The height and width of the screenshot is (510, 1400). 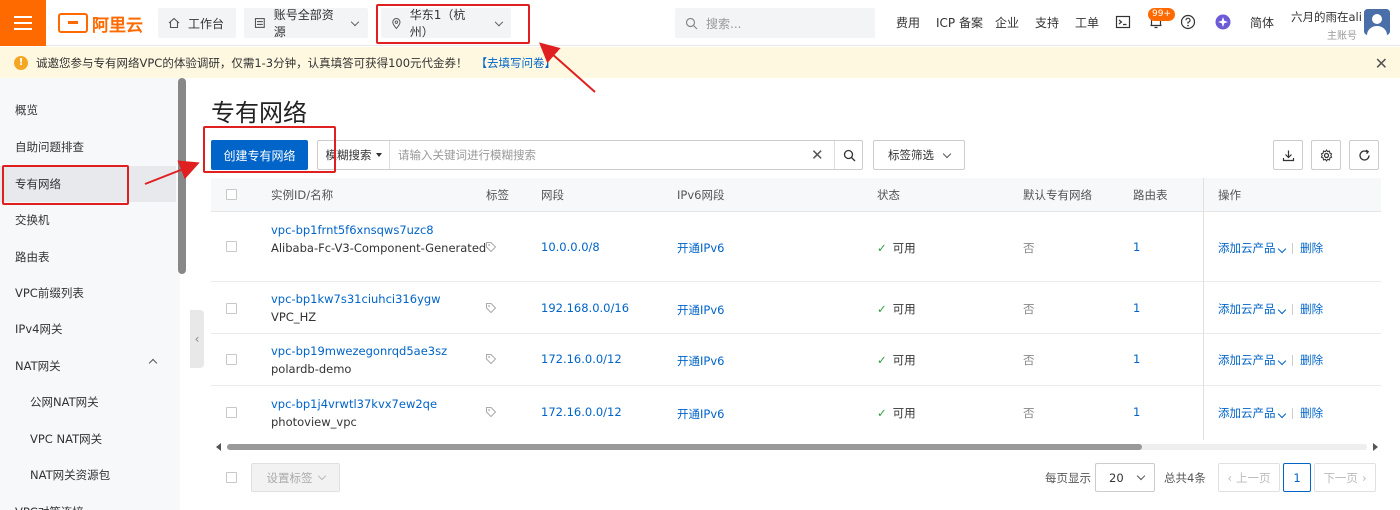 I want to click on next-page-button: 下一页 ›, so click(x=1345, y=477).